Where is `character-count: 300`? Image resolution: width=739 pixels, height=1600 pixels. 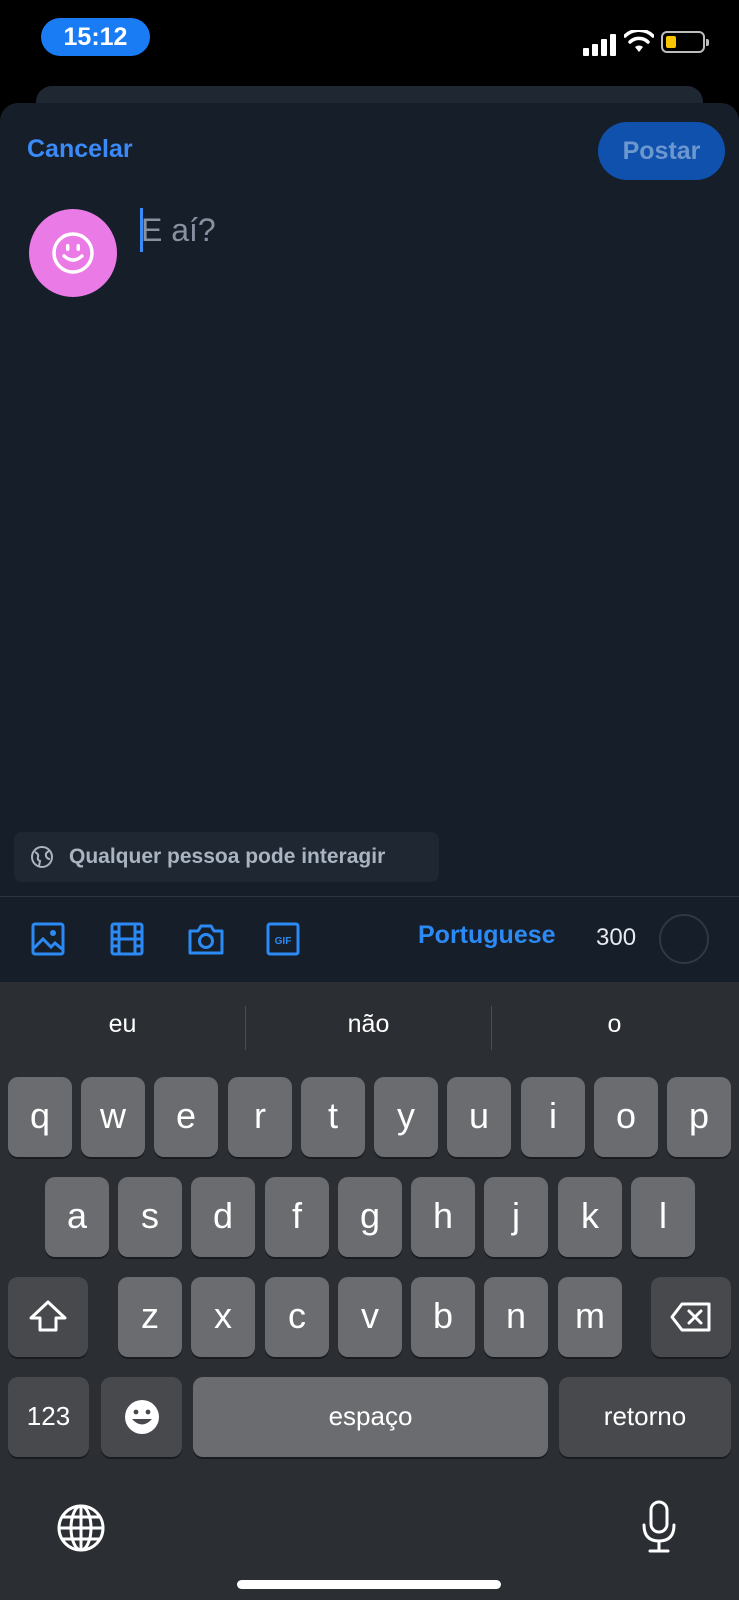
character-count: 300 is located at coordinates (616, 937).